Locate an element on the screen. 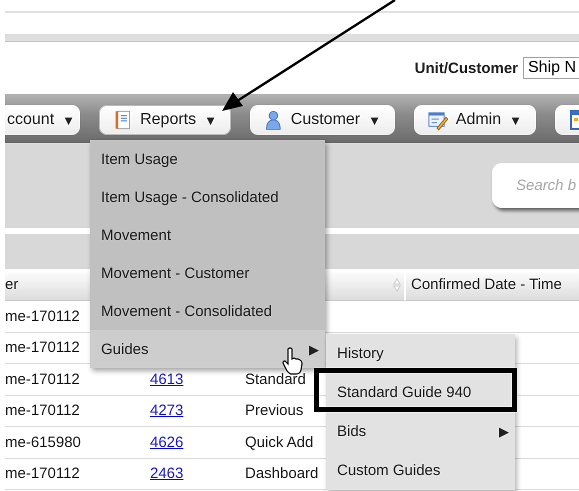  notebook-icon is located at coordinates (122, 120).